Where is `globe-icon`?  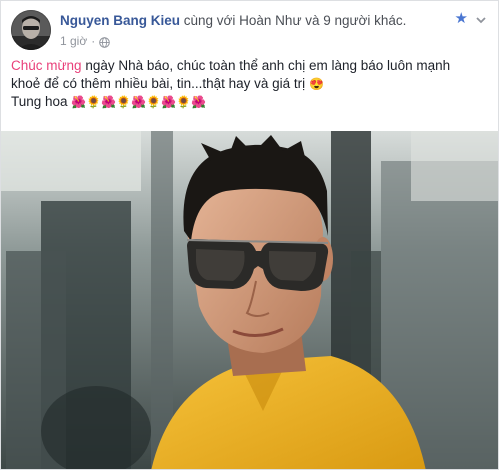 globe-icon is located at coordinates (105, 42).